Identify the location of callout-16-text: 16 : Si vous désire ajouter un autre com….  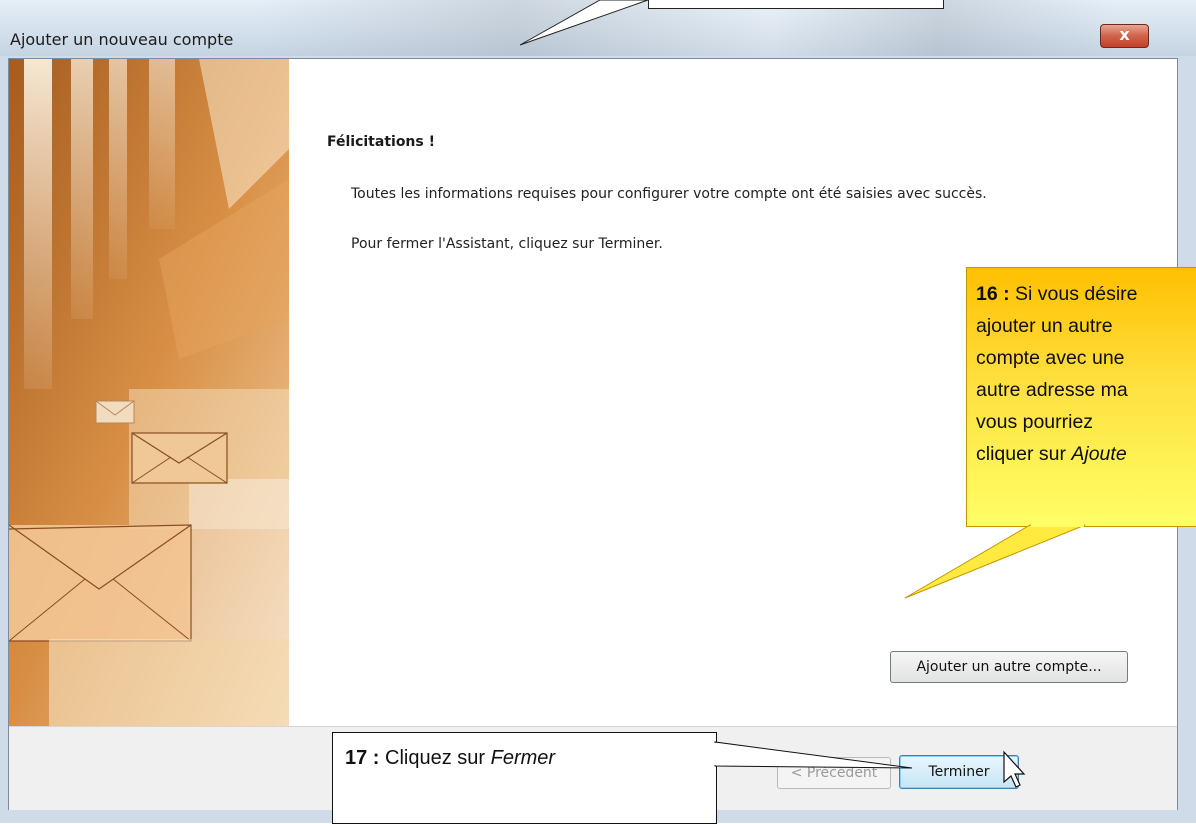
(1081, 369).